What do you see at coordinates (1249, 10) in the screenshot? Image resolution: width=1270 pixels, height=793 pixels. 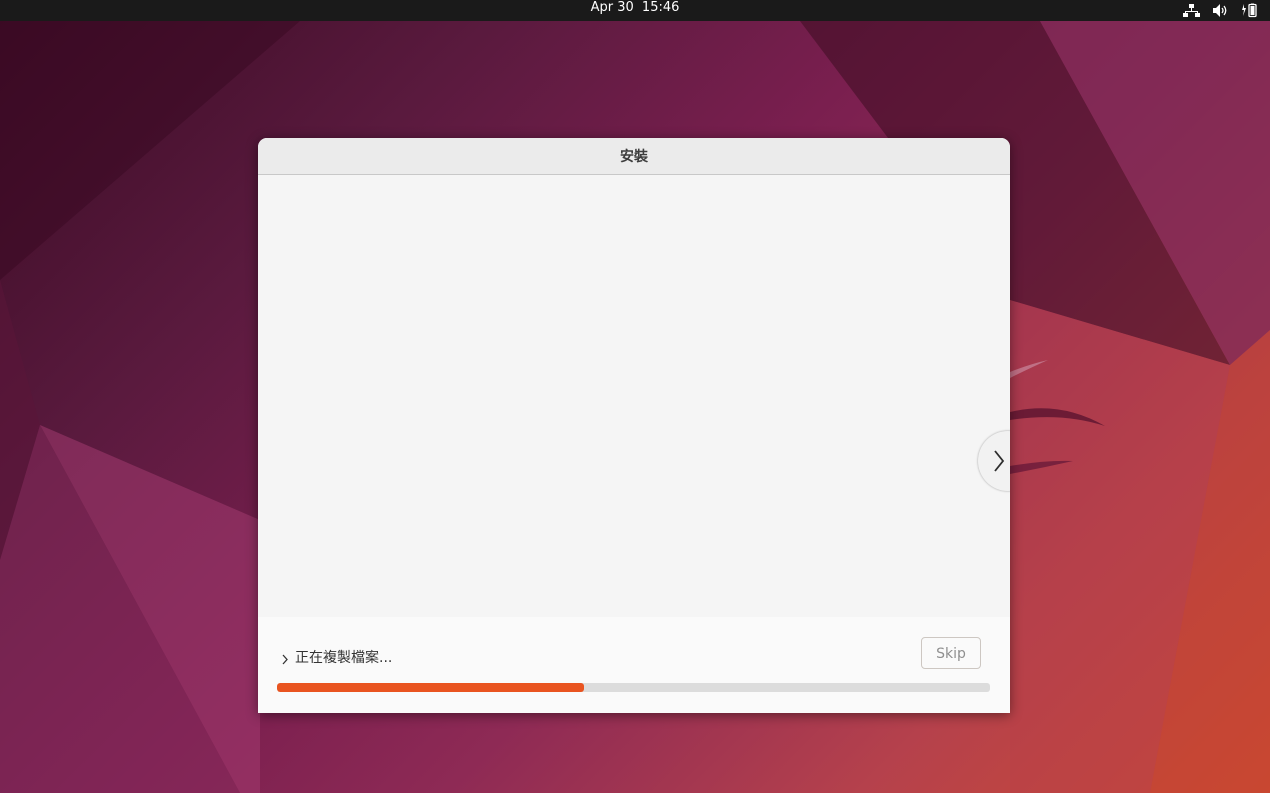 I see `battery-icon` at bounding box center [1249, 10].